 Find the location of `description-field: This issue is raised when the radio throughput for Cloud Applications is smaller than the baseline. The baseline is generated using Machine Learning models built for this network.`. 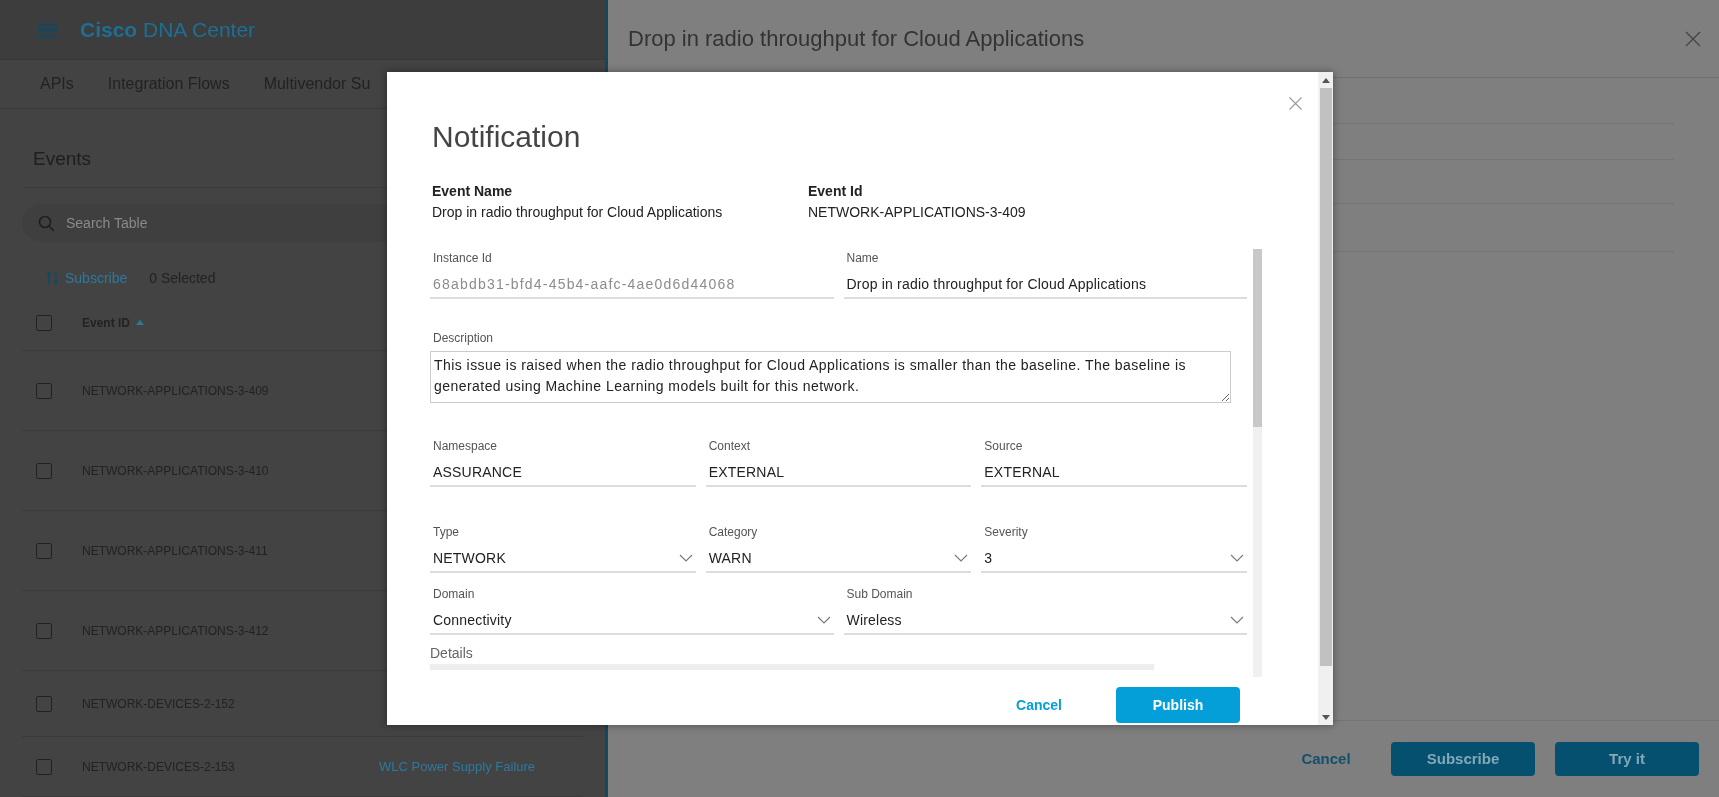

description-field: This issue is raised when the radio throughput for Cloud Applications is smaller than the baseline. The baseline is generated using Machine Learning models built for this network. is located at coordinates (830, 377).